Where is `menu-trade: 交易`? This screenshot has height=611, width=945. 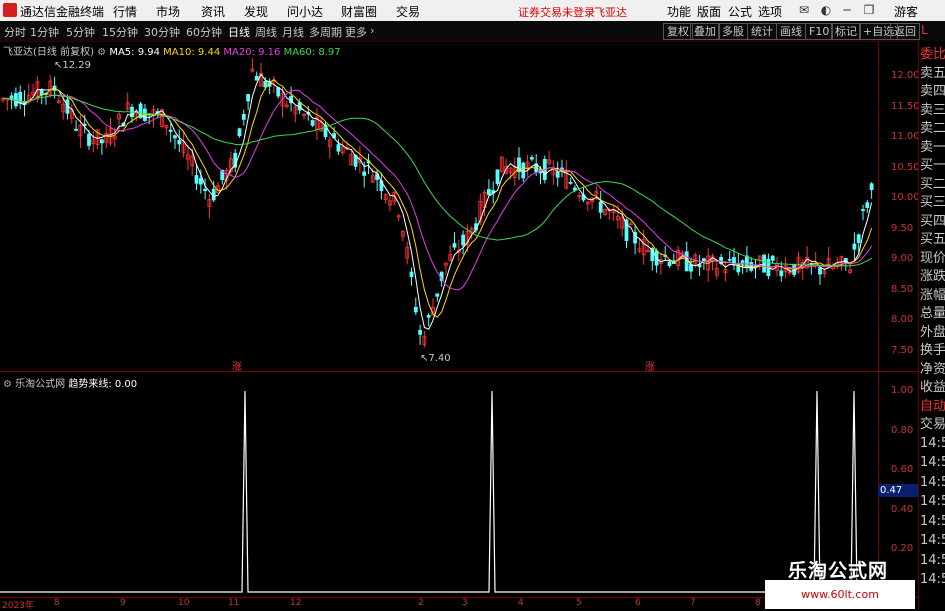
menu-trade: 交易 is located at coordinates (408, 11).